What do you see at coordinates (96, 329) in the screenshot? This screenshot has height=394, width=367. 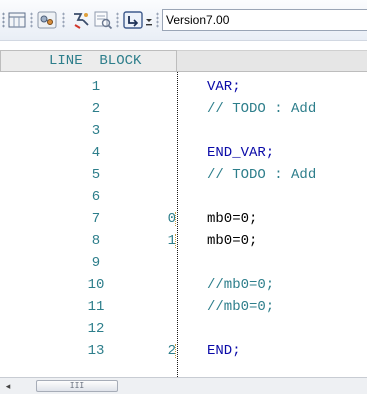 I see `line-number: 12` at bounding box center [96, 329].